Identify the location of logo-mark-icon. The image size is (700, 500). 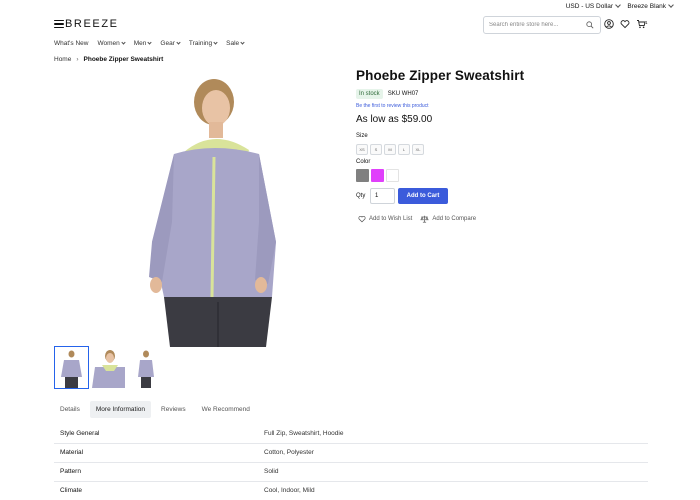
(59, 24).